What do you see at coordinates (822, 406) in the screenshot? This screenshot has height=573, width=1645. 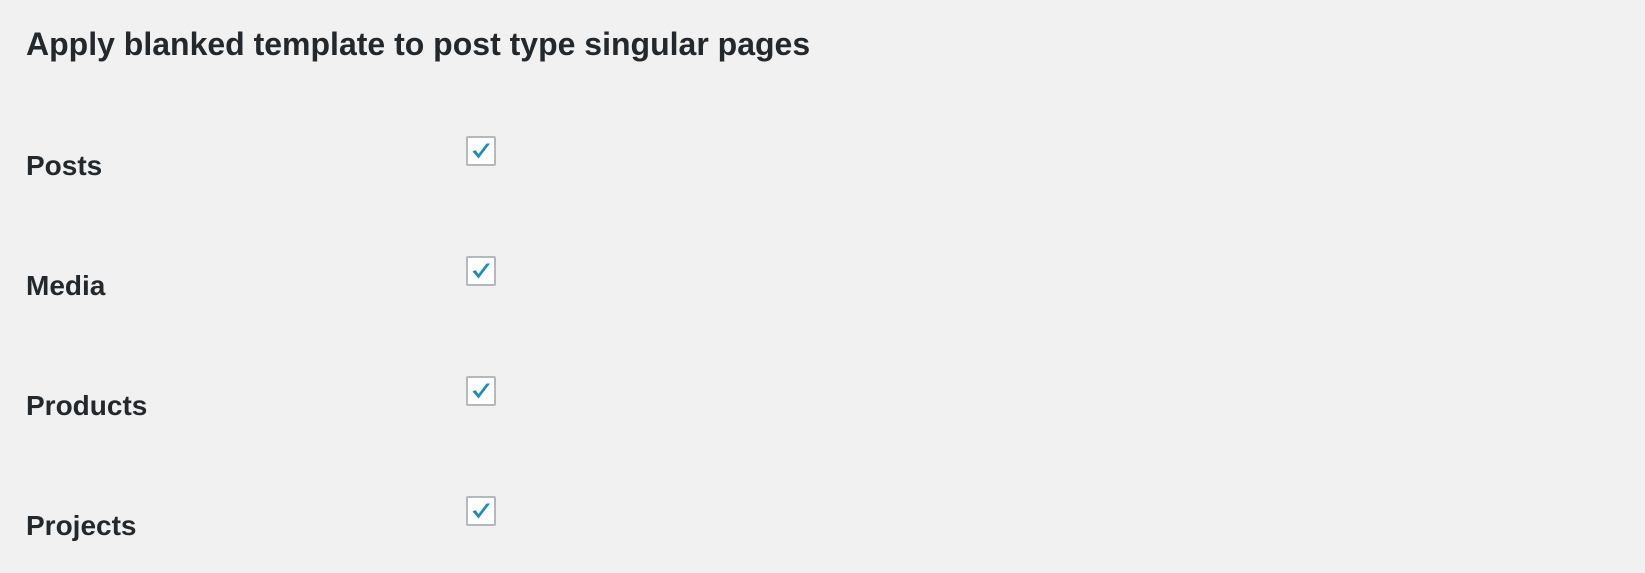 I see `setting-row-products: Products` at bounding box center [822, 406].